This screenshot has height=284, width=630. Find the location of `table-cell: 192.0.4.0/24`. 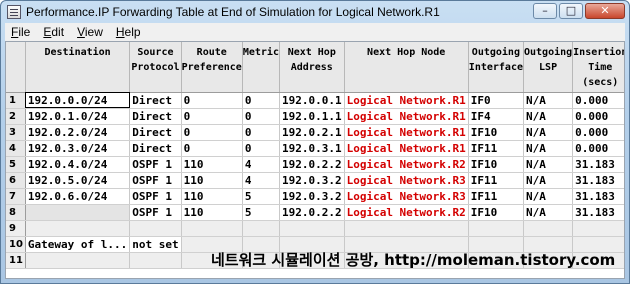

table-cell: 192.0.4.0/24 is located at coordinates (78, 164).